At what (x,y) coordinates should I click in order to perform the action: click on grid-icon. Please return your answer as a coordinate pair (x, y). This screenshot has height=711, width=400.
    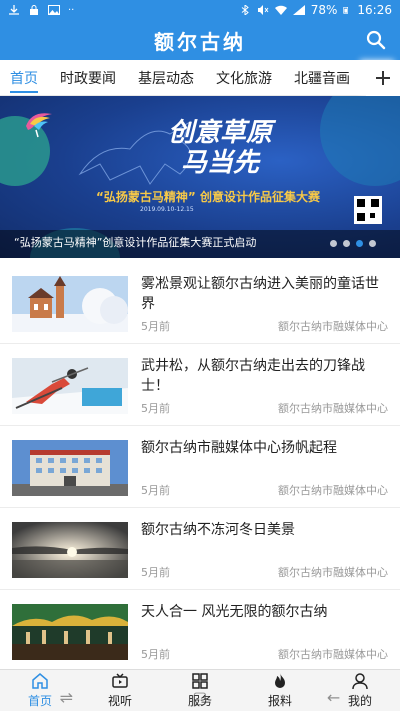
    Looking at the image, I should click on (200, 681).